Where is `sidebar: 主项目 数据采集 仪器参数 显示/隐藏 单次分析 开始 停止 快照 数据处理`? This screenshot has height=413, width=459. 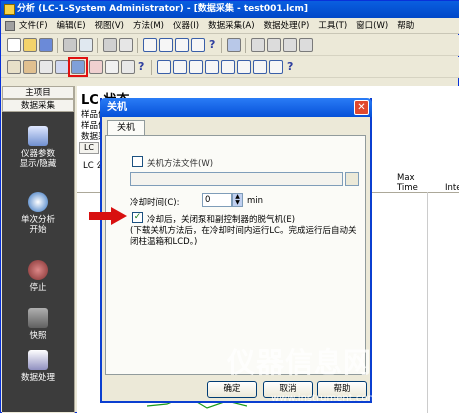 sidebar: 主项目 数据采集 仪器参数 显示/隐藏 单次分析 开始 停止 快照 数据处理 is located at coordinates (38, 249).